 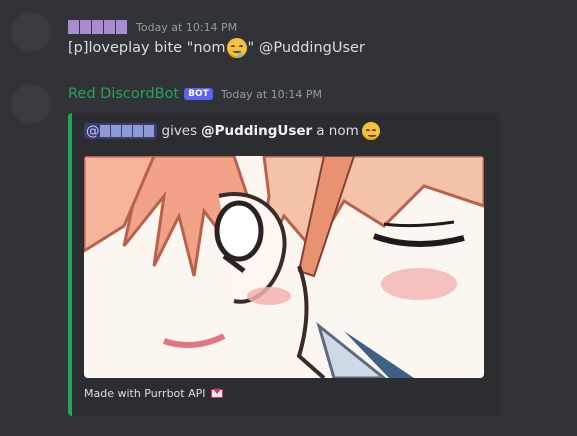 I want to click on embed-footer-text: Made with Purrbot API, so click(x=145, y=393).